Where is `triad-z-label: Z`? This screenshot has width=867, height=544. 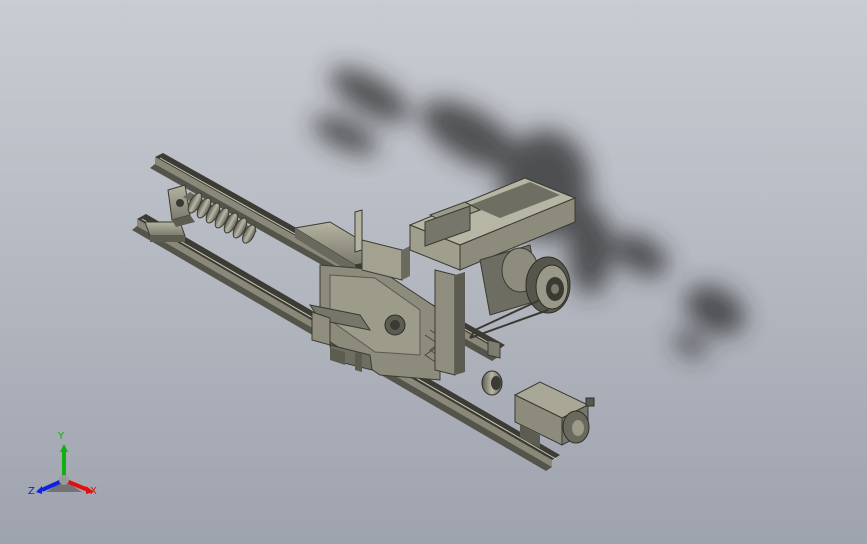 triad-z-label: Z is located at coordinates (31, 491).